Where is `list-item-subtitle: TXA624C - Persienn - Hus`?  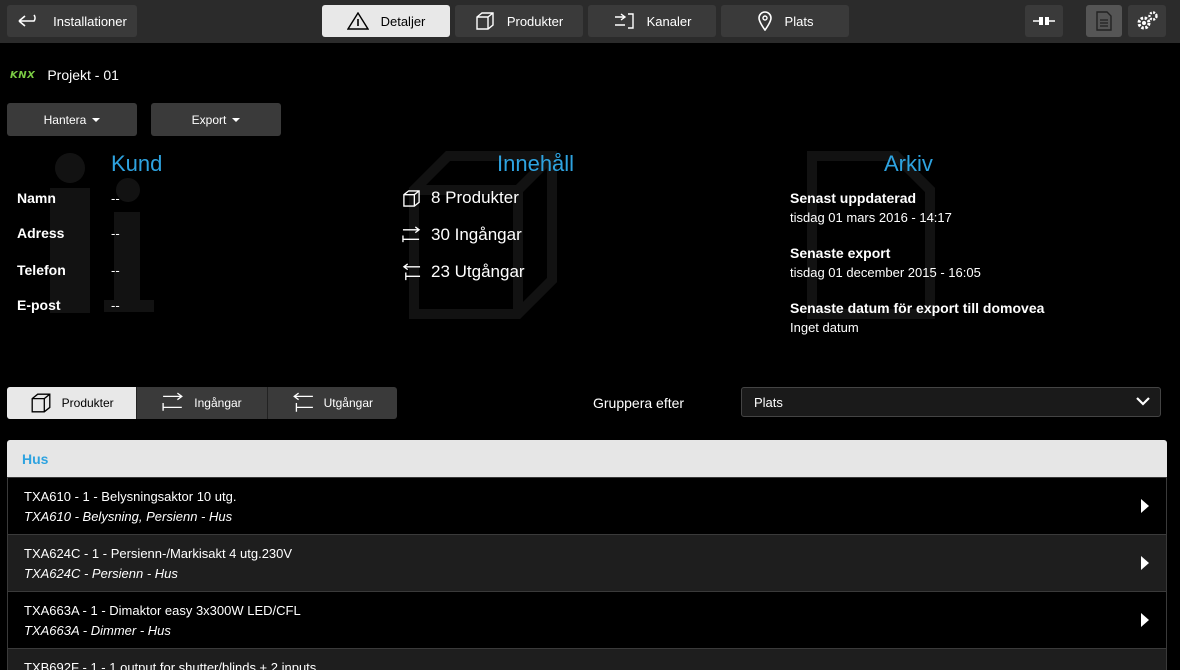 list-item-subtitle: TXA624C - Persienn - Hus is located at coordinates (101, 573).